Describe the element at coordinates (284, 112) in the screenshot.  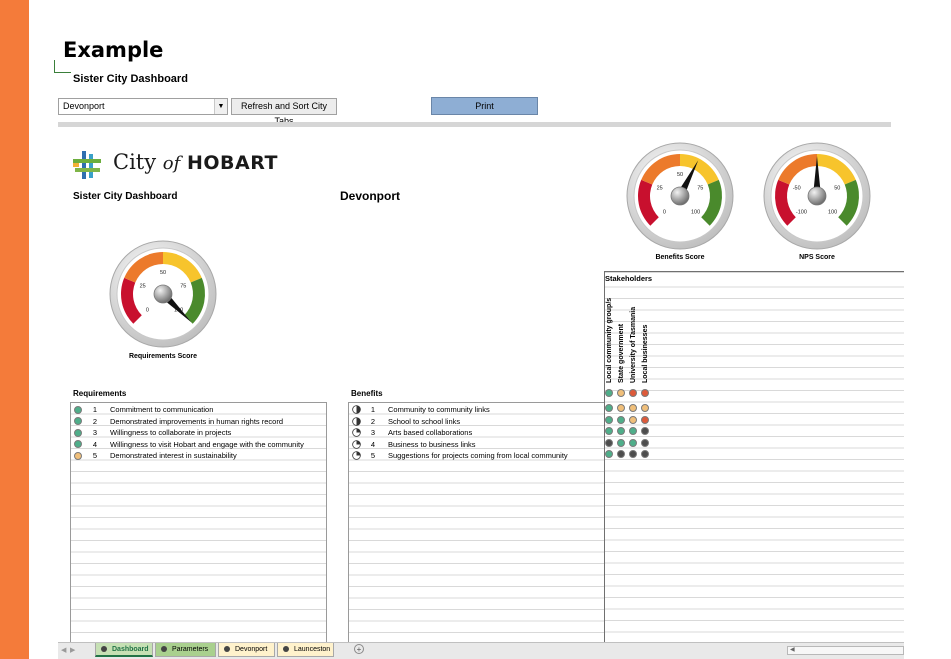
I see `refresh-sort-button: Refresh and Sort City Tabs` at that location.